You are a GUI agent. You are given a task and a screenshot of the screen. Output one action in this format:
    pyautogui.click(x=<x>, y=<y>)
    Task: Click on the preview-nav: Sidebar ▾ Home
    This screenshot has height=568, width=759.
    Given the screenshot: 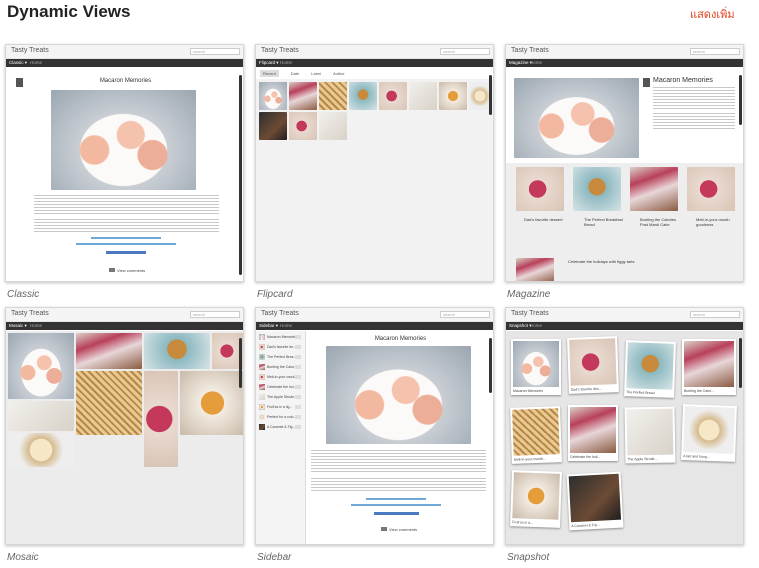 What is the action you would take?
    pyautogui.click(x=374, y=326)
    